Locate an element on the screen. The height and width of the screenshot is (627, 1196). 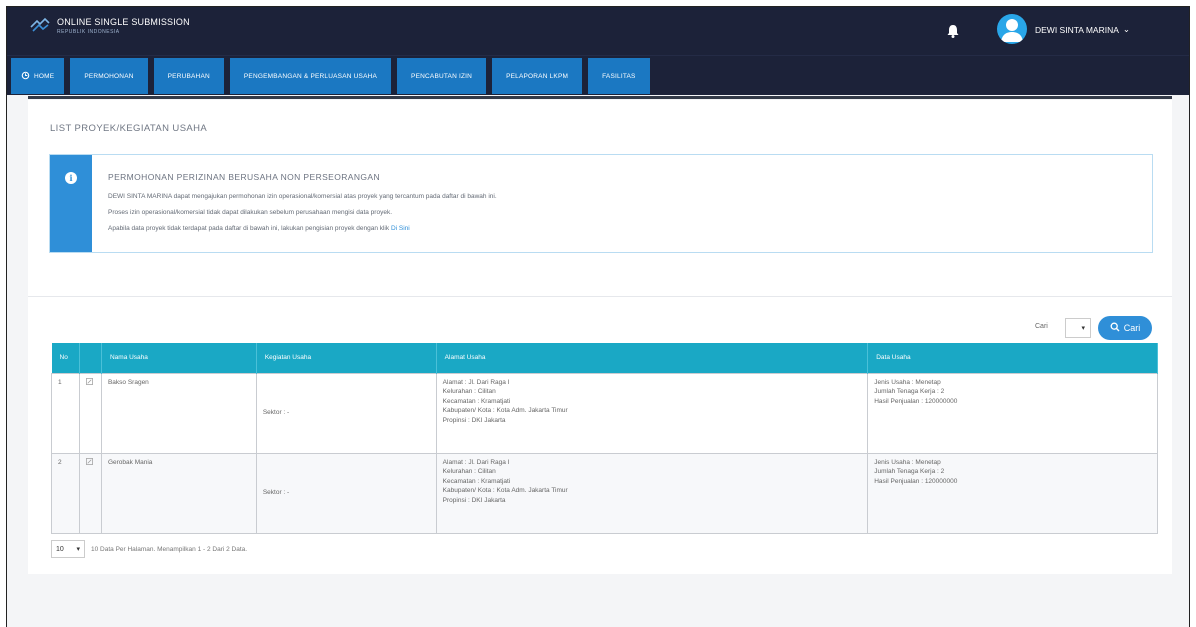
oss-logo-icon is located at coordinates (40, 26).